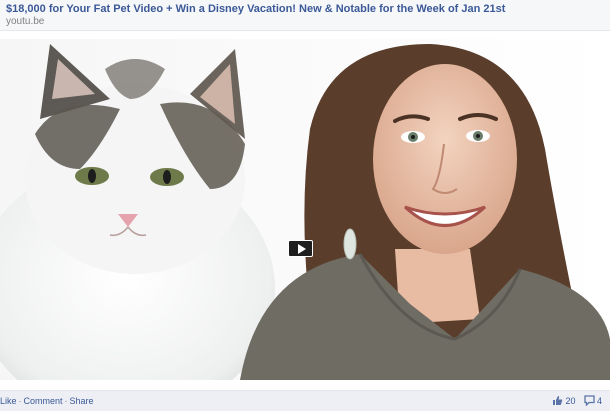  What do you see at coordinates (25, 21) in the screenshot?
I see `link-domain: youtu.be` at bounding box center [25, 21].